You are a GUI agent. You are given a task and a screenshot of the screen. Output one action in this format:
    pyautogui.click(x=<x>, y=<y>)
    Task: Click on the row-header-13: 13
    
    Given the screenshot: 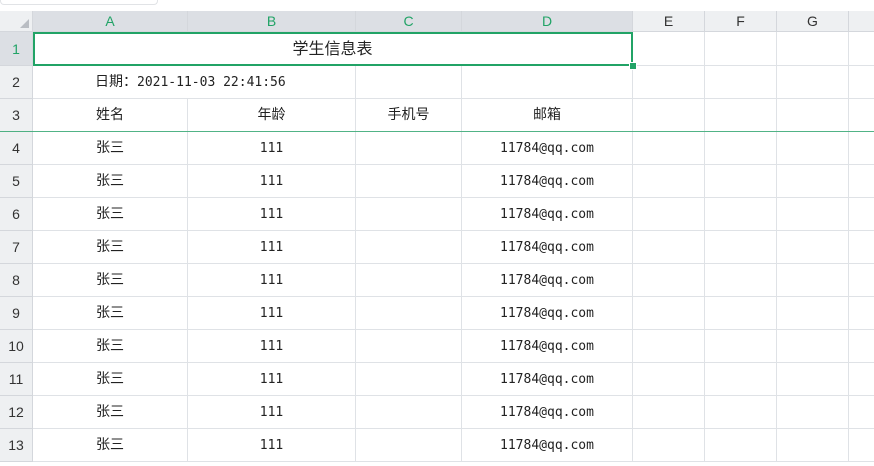 What is the action you would take?
    pyautogui.click(x=16, y=445)
    